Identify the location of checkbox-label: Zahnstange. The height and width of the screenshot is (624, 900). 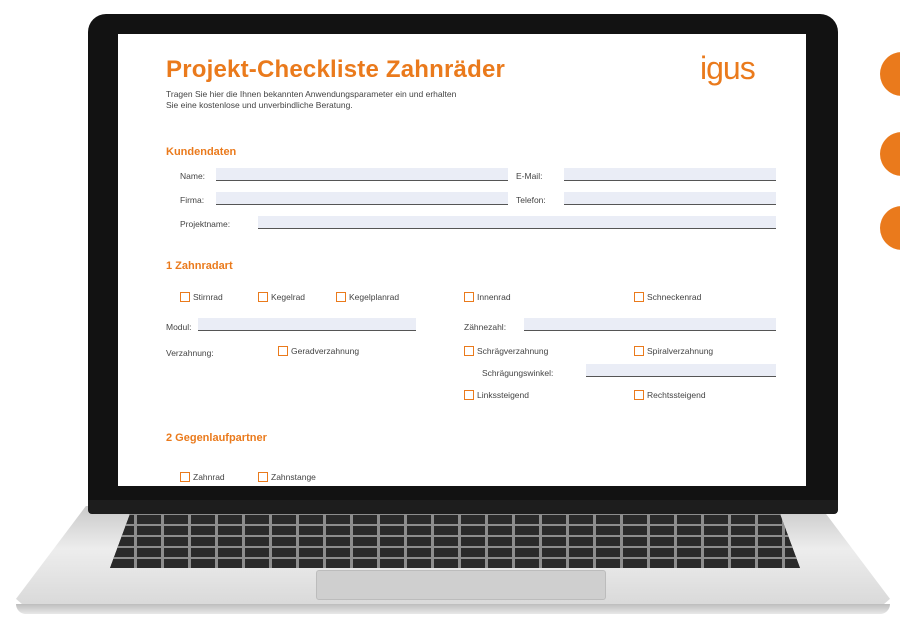
(293, 477).